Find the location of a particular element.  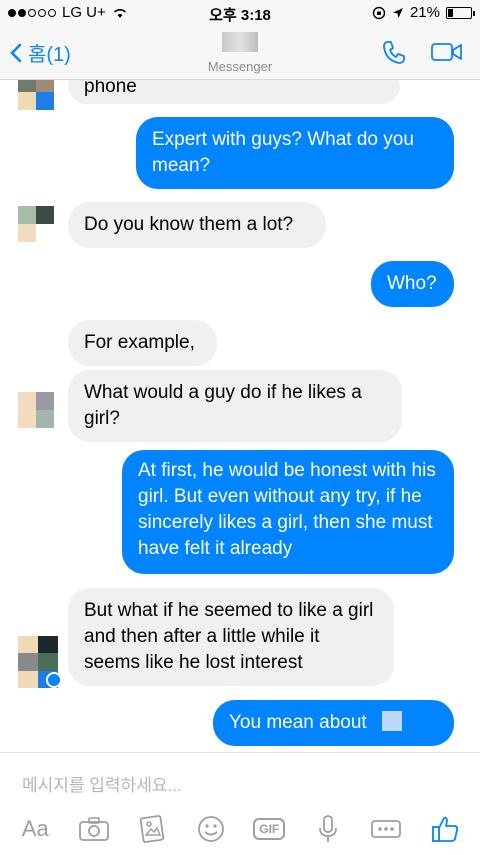

text-format-icon: Aa is located at coordinates (35, 829).